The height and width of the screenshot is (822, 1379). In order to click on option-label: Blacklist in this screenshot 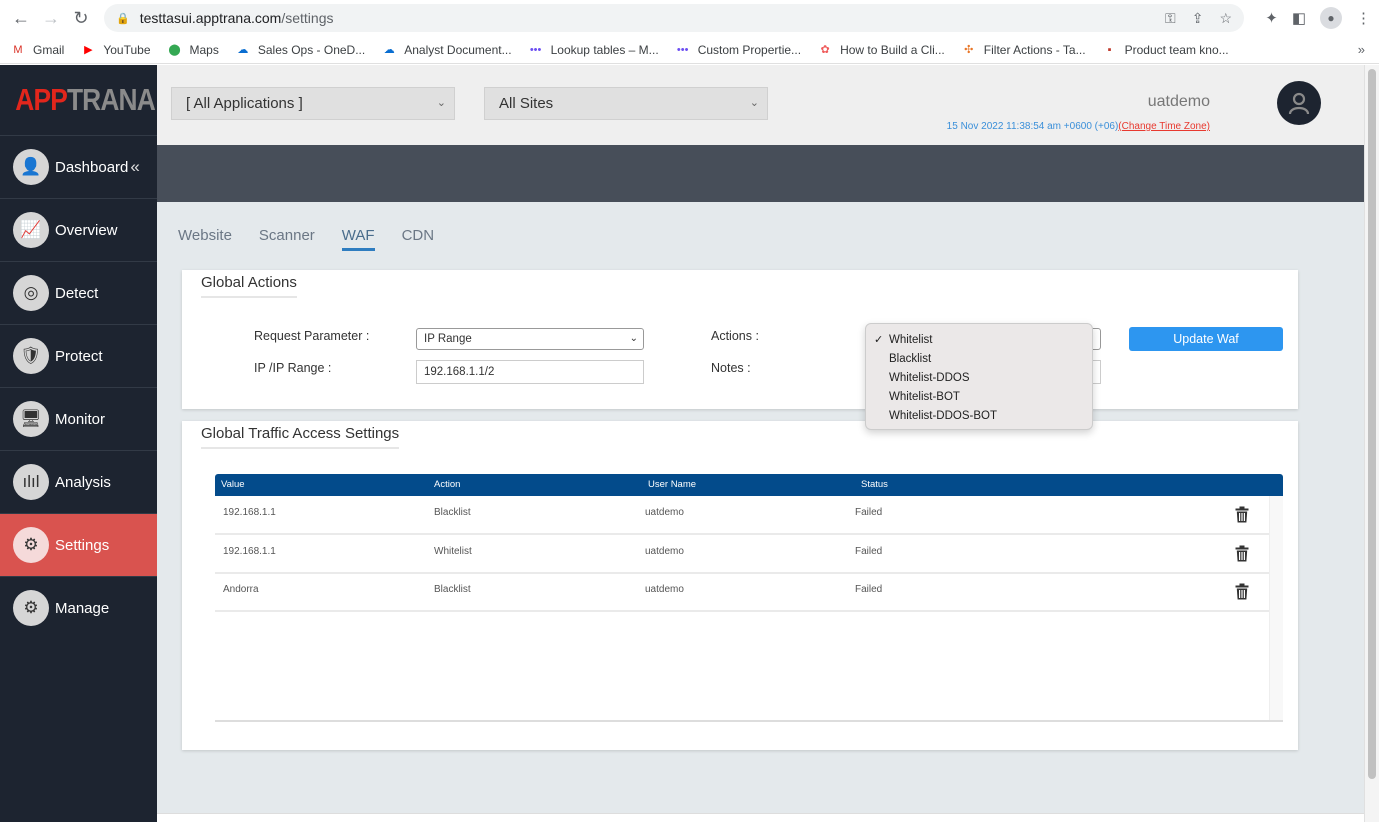, I will do `click(910, 358)`.